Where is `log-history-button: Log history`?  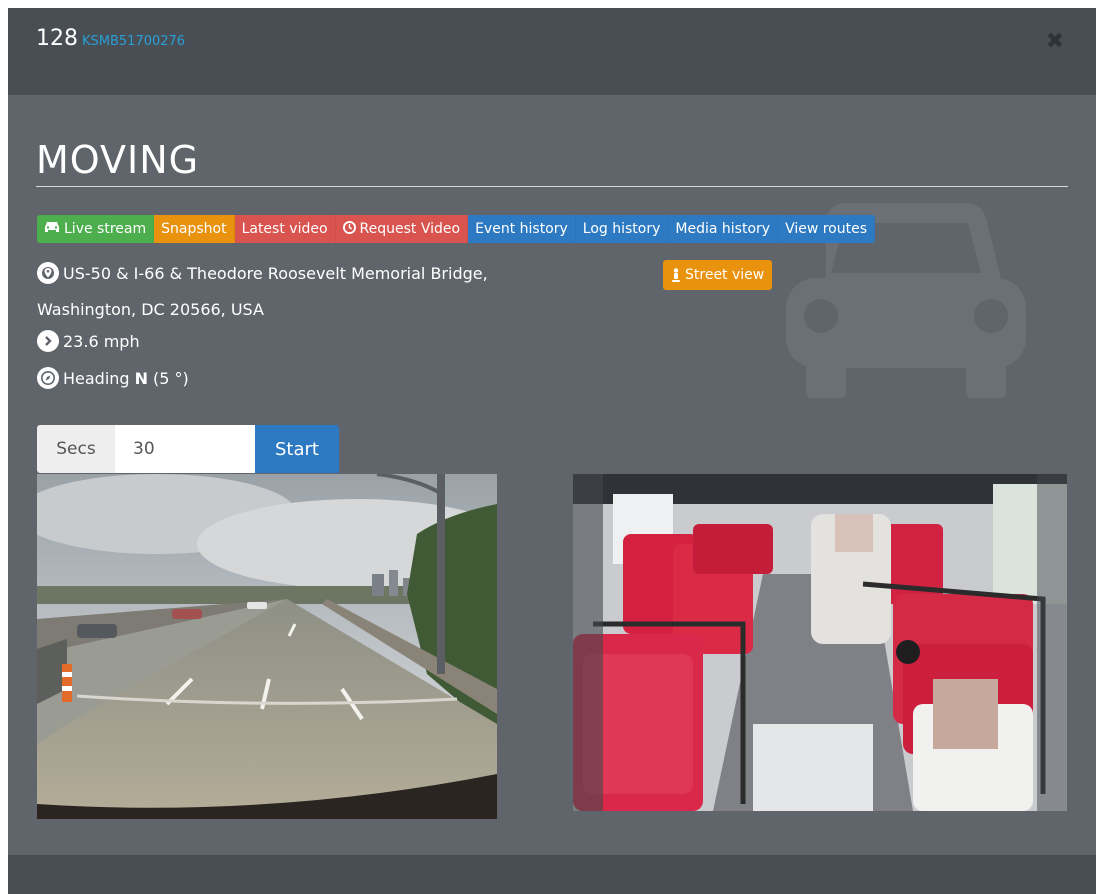 log-history-button: Log history is located at coordinates (622, 229).